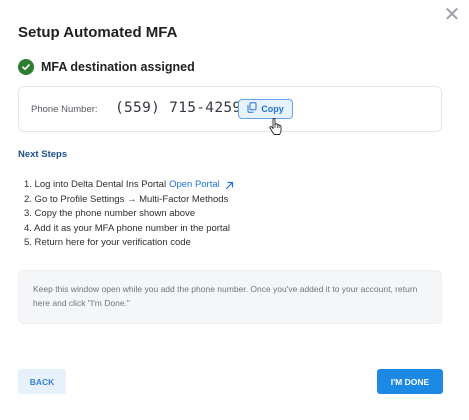 The height and width of the screenshot is (420, 469). Describe the element at coordinates (252, 109) in the screenshot. I see `copy-icon` at that location.